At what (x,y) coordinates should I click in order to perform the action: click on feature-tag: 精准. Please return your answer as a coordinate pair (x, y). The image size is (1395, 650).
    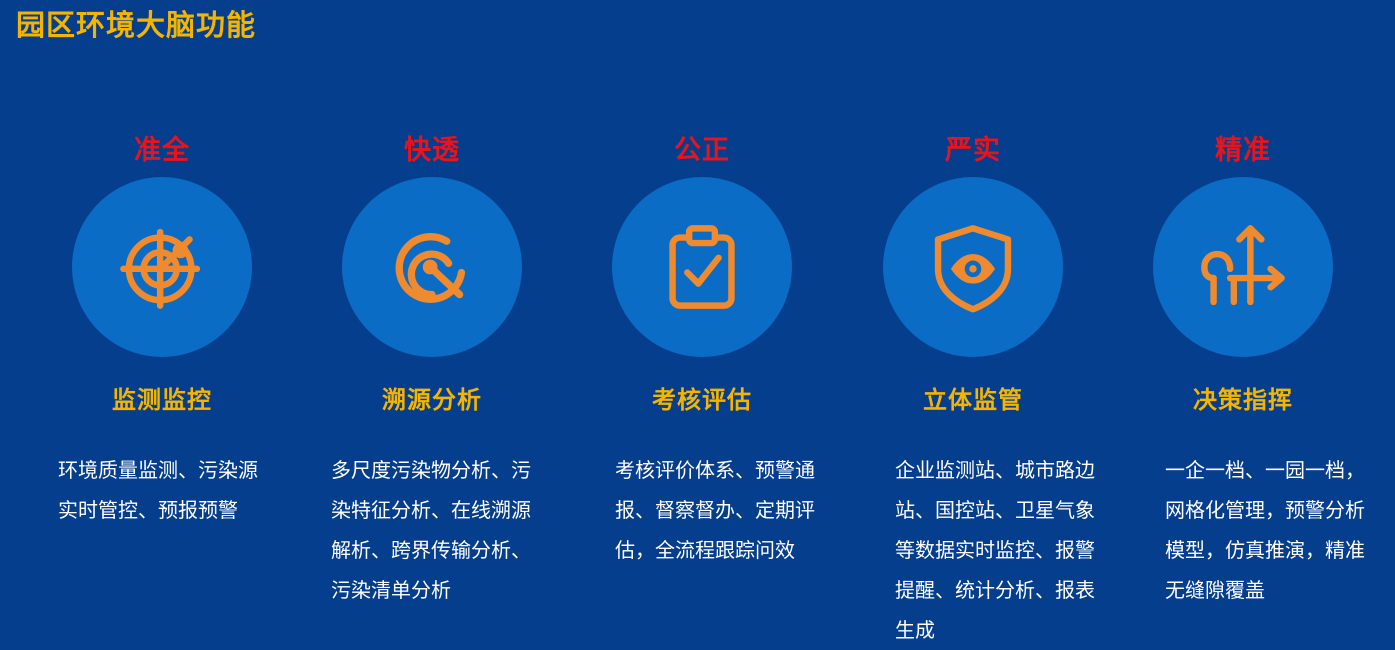
    Looking at the image, I should click on (1243, 150).